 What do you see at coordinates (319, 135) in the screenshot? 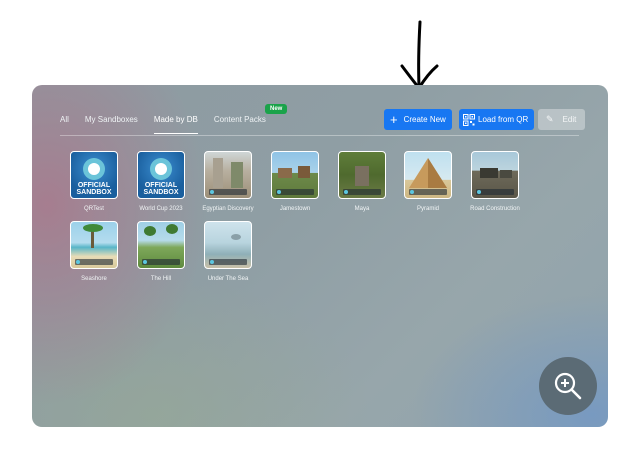
I see `tab-divider` at bounding box center [319, 135].